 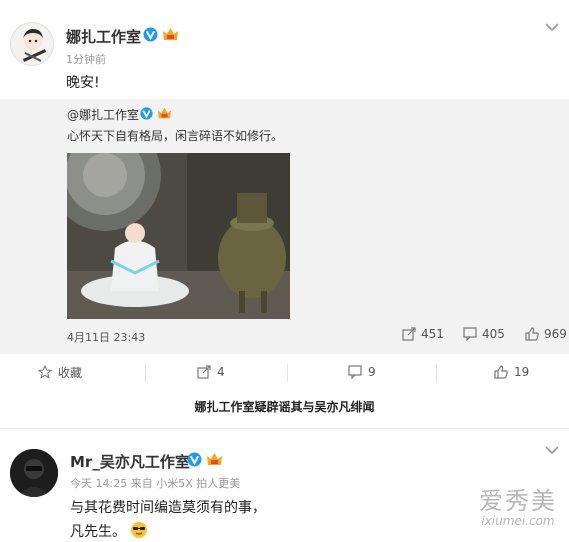 What do you see at coordinates (518, 501) in the screenshot?
I see `watermark-cn: 爱秀美` at bounding box center [518, 501].